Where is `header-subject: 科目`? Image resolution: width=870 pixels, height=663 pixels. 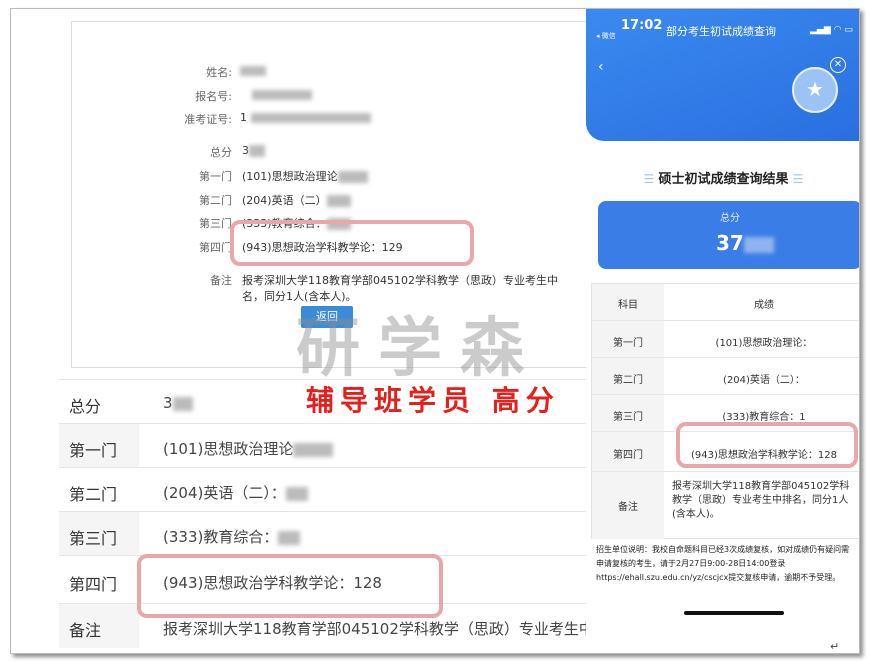
header-subject: 科目 is located at coordinates (628, 305).